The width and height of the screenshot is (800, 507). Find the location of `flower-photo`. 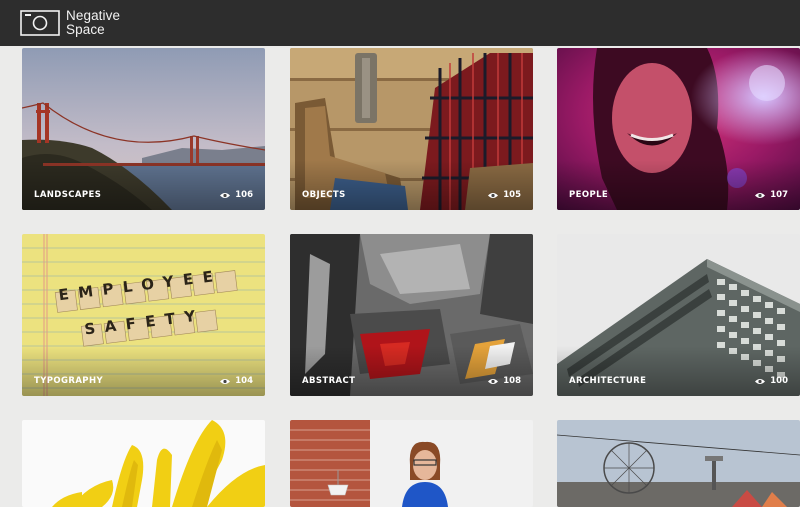

flower-photo is located at coordinates (143, 463).